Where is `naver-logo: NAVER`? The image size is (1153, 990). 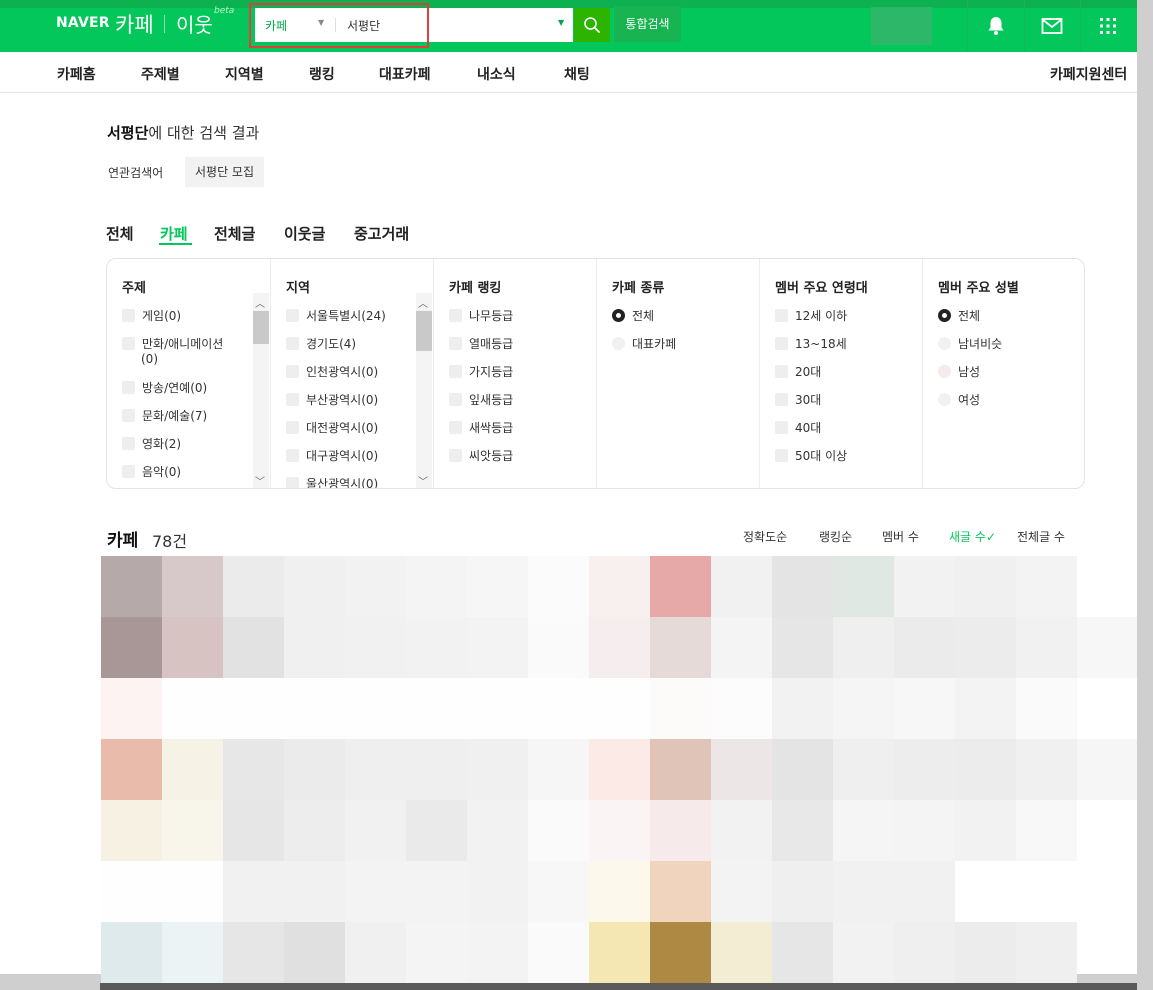
naver-logo: NAVER is located at coordinates (83, 23).